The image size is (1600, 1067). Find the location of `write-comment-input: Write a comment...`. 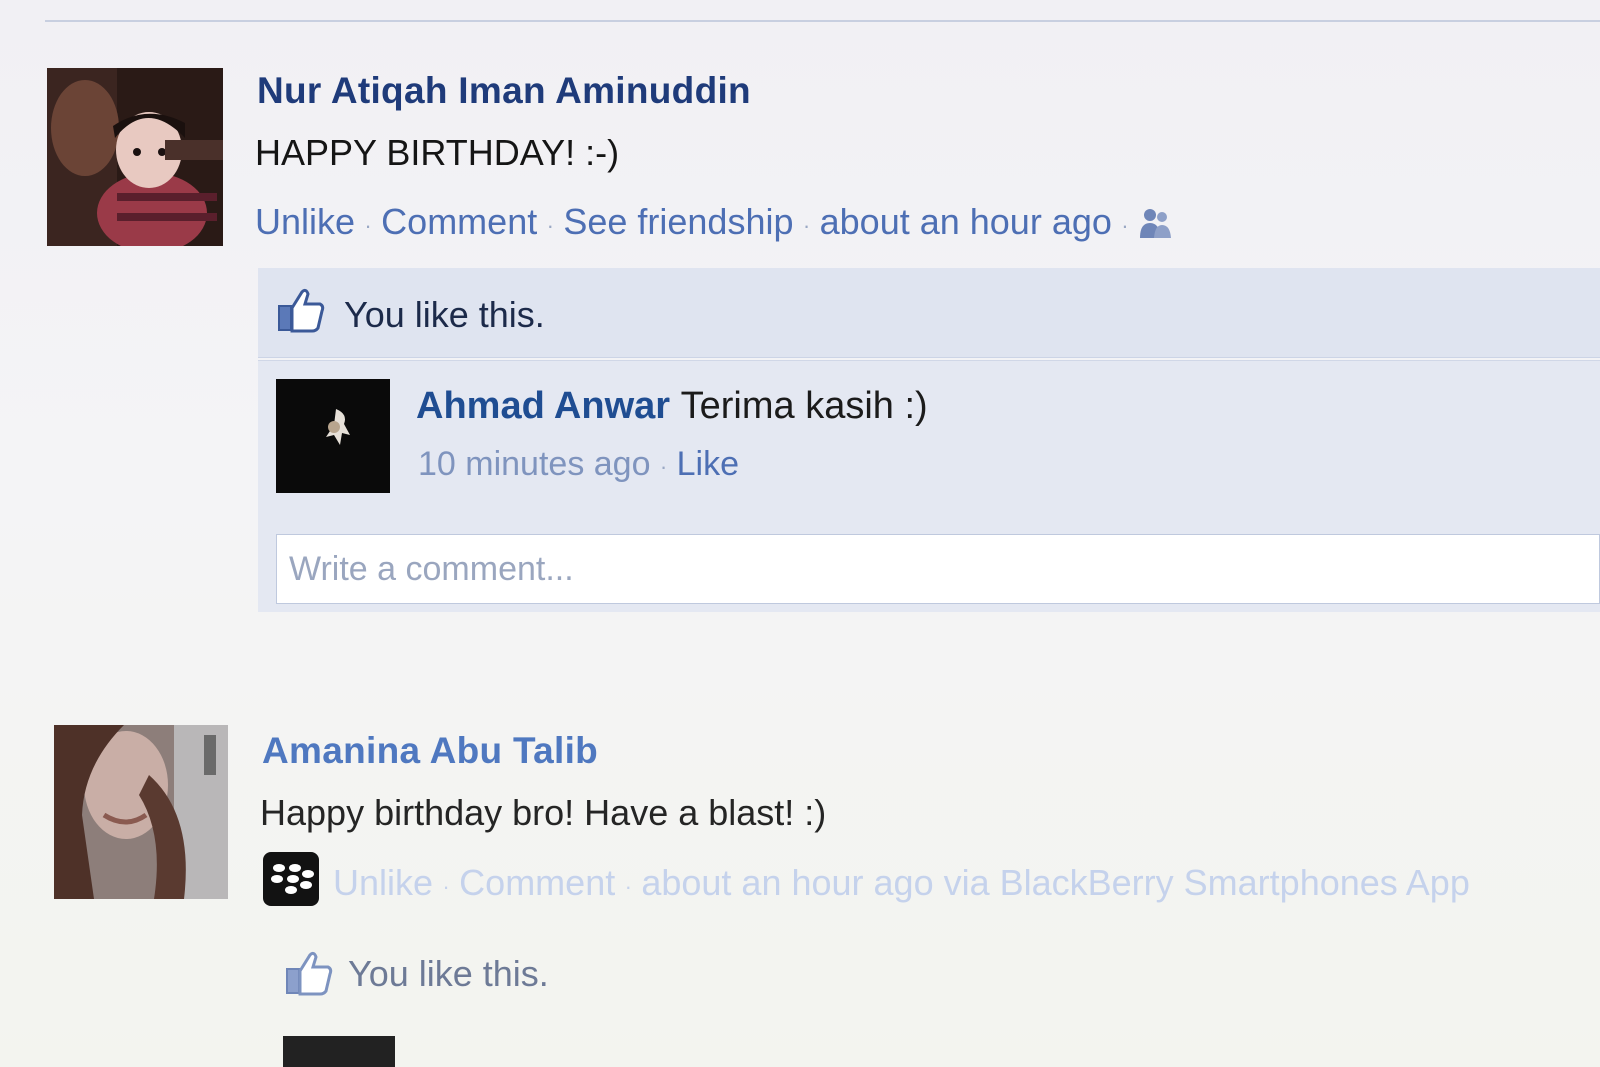

write-comment-input: Write a comment... is located at coordinates (938, 569).